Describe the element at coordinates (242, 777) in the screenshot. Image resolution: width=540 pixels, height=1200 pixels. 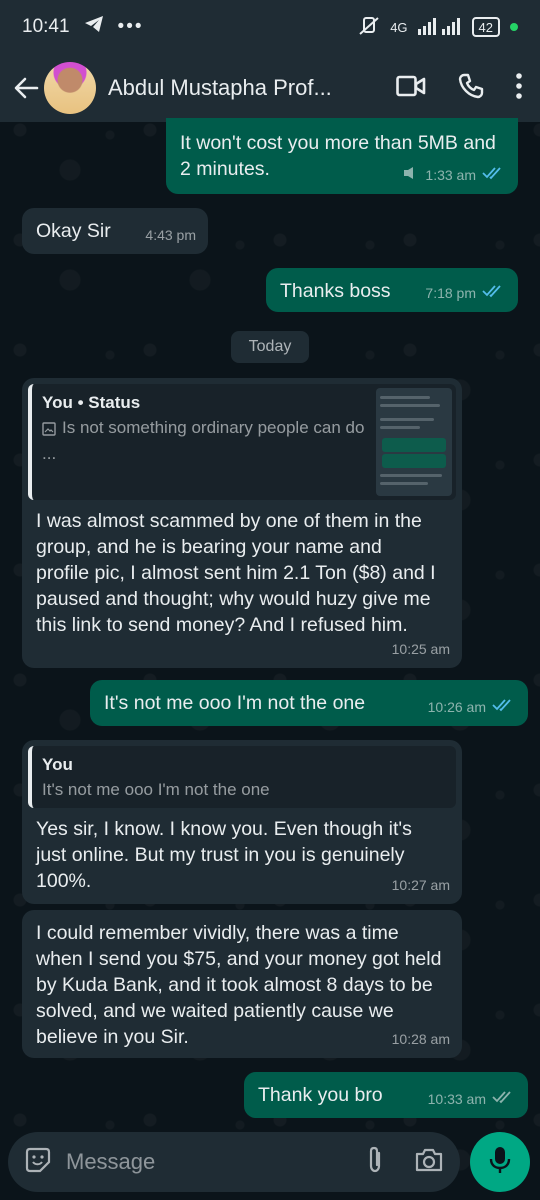
I see `quoted-message: You It's not me ooo I'm not the one` at that location.